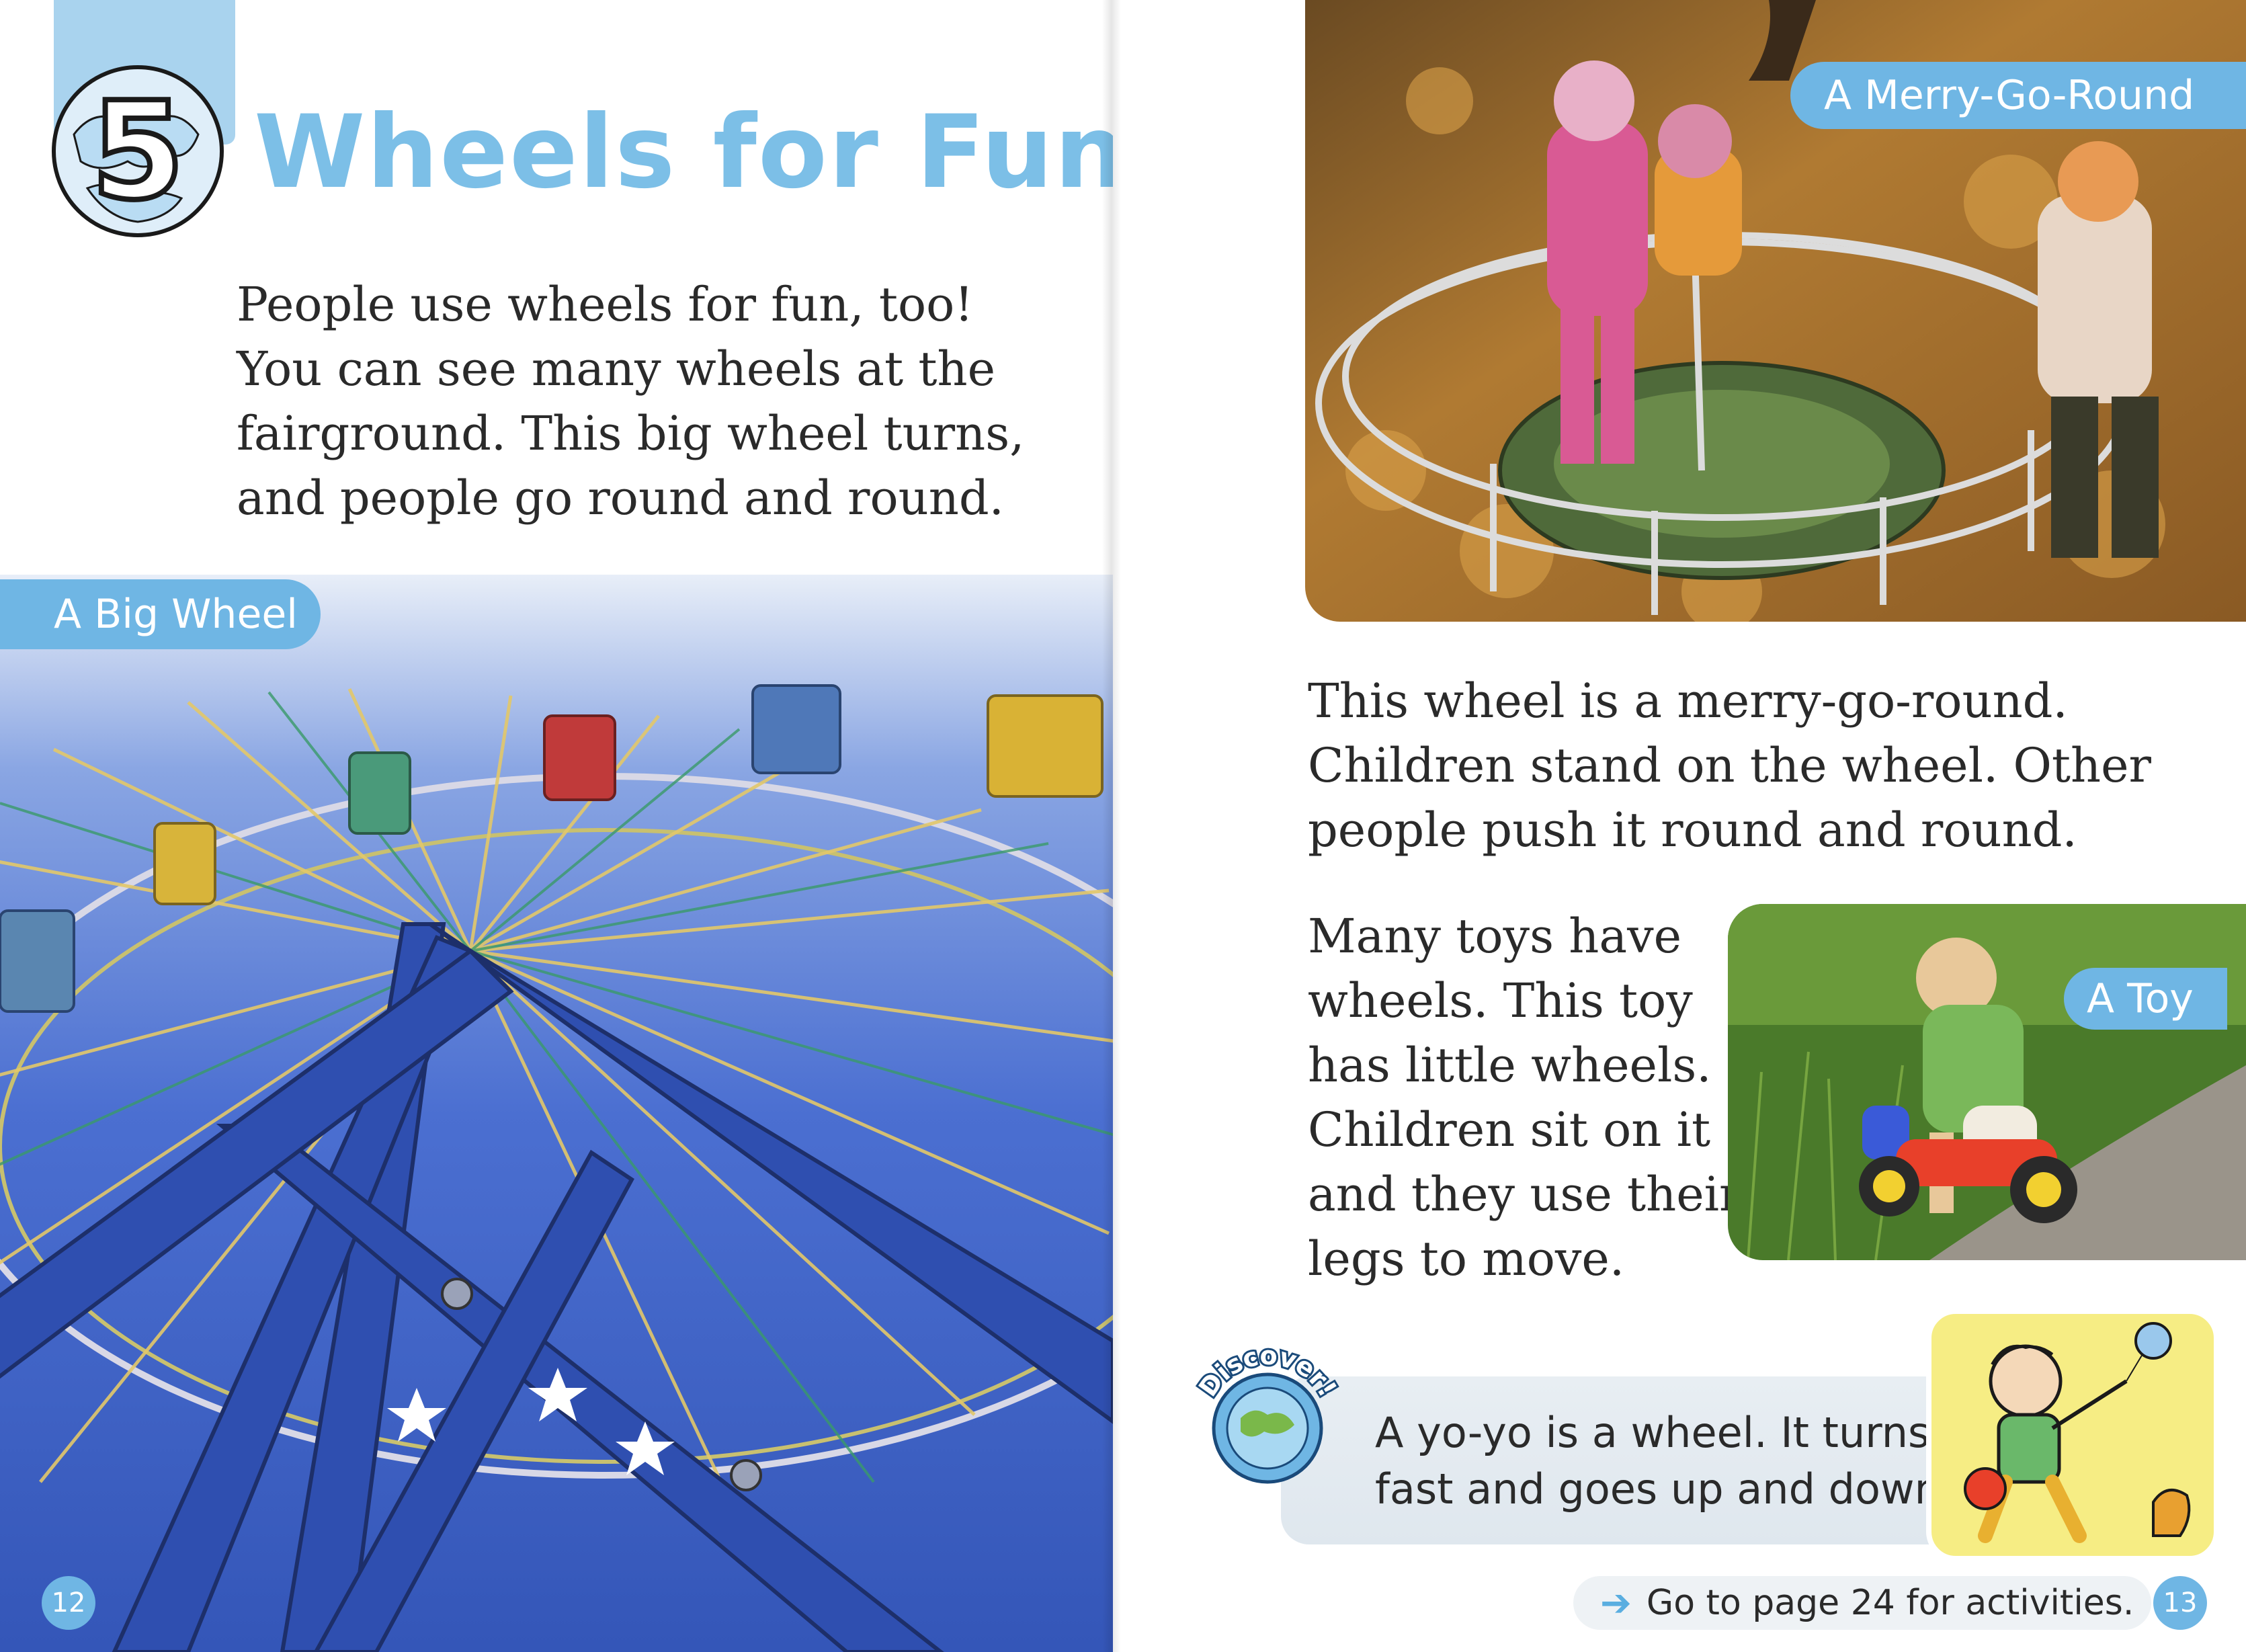 Image resolution: width=2246 pixels, height=1652 pixels. What do you see at coordinates (2153, 1341) in the screenshot?
I see `yoyo-icon` at bounding box center [2153, 1341].